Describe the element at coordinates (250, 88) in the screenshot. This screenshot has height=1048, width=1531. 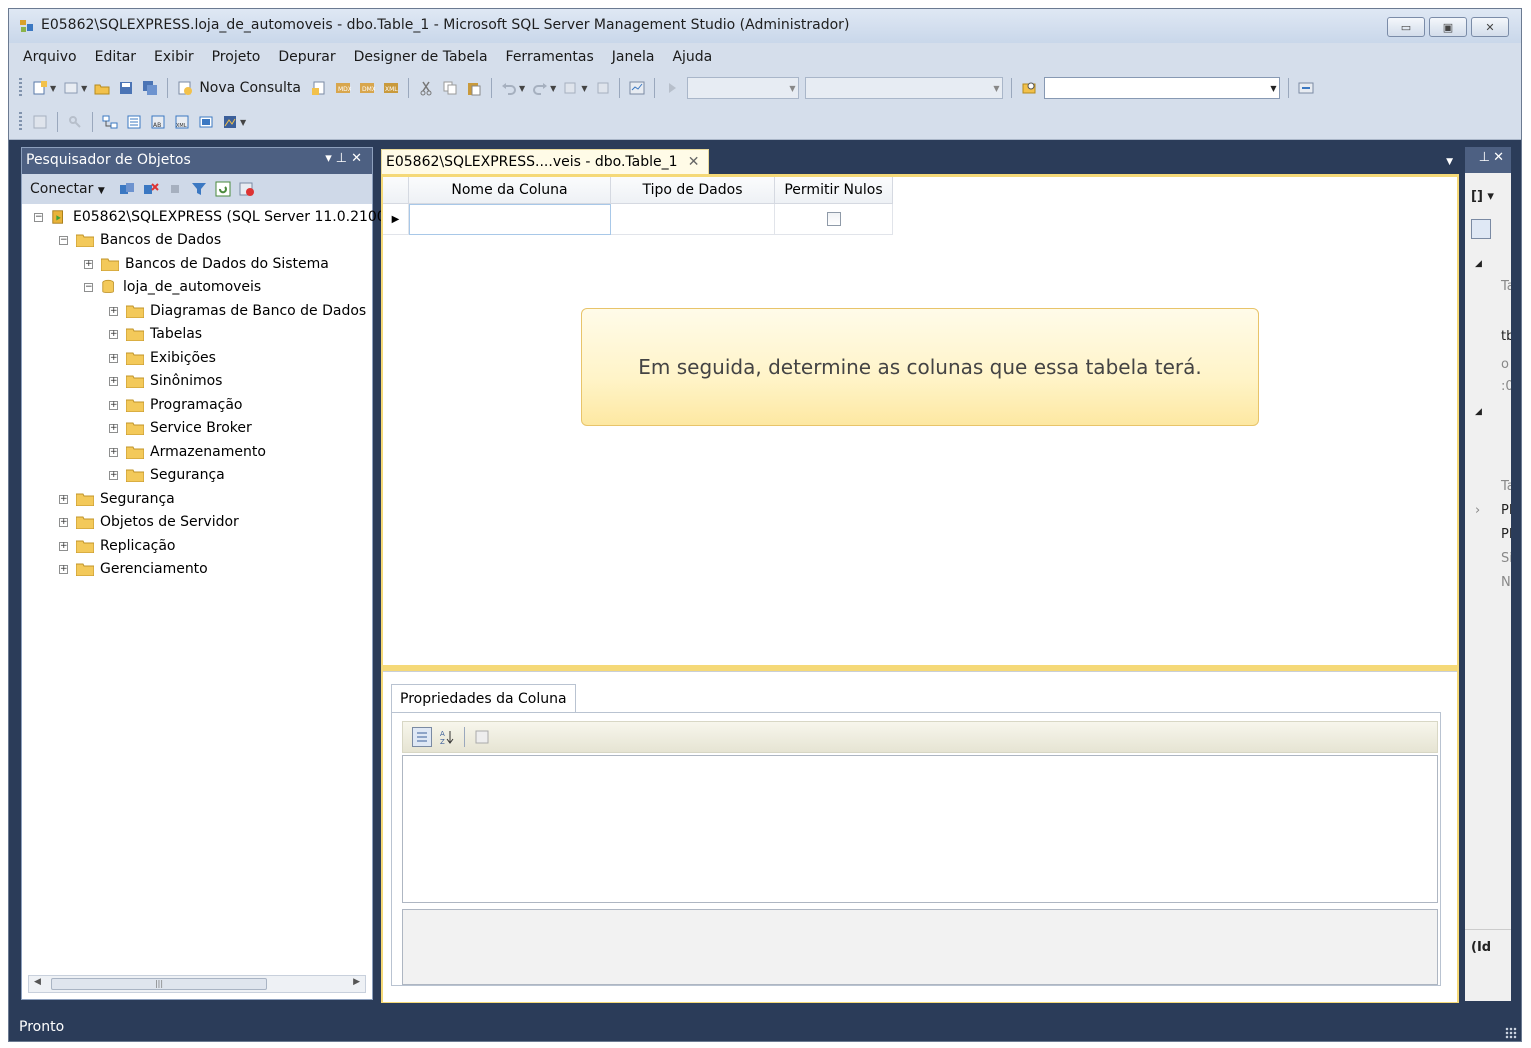
I see `new-query-button: Nova Consulta` at that location.